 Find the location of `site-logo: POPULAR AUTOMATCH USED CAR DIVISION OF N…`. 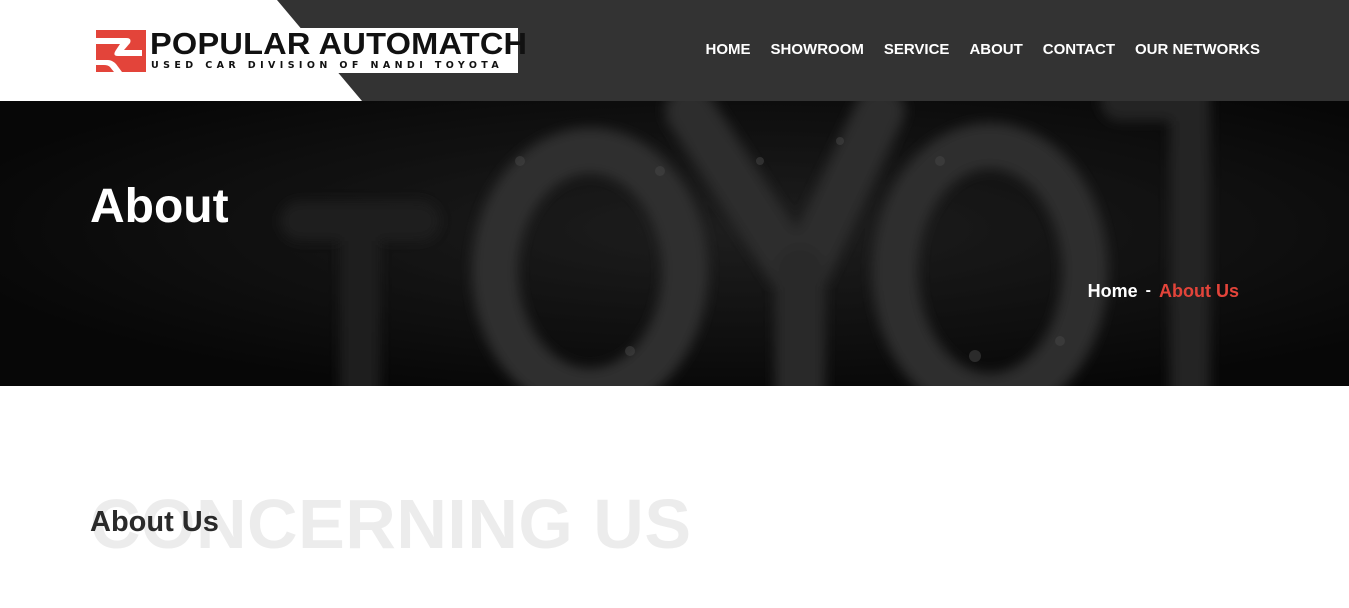

site-logo: POPULAR AUTOMATCH USED CAR DIVISION OF N… is located at coordinates (311, 50).